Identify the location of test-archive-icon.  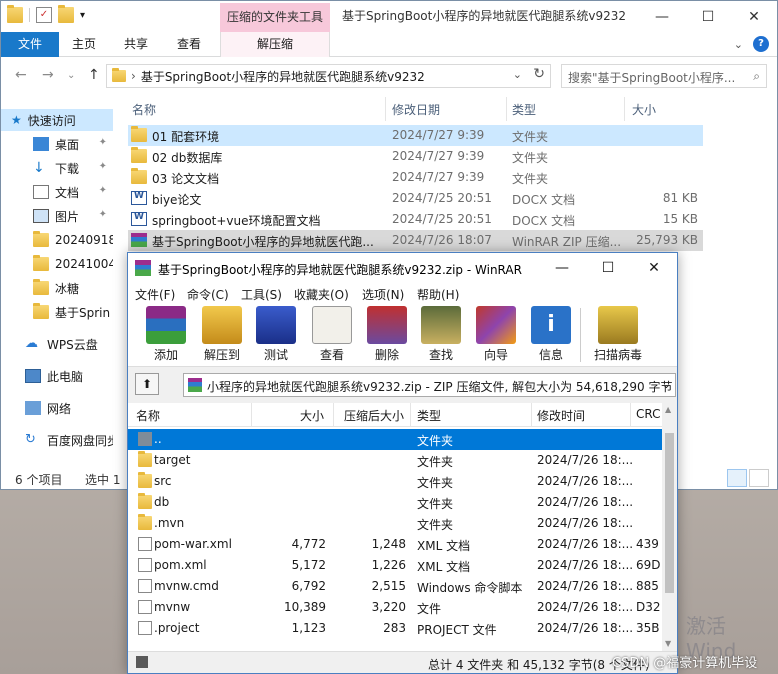
(276, 325).